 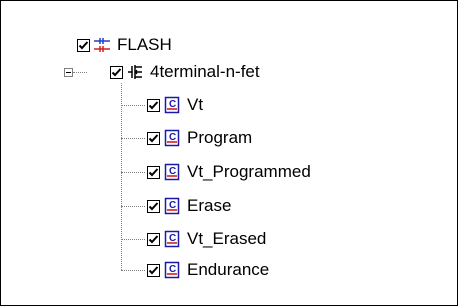 I want to click on flash-checkbox, so click(x=83, y=45).